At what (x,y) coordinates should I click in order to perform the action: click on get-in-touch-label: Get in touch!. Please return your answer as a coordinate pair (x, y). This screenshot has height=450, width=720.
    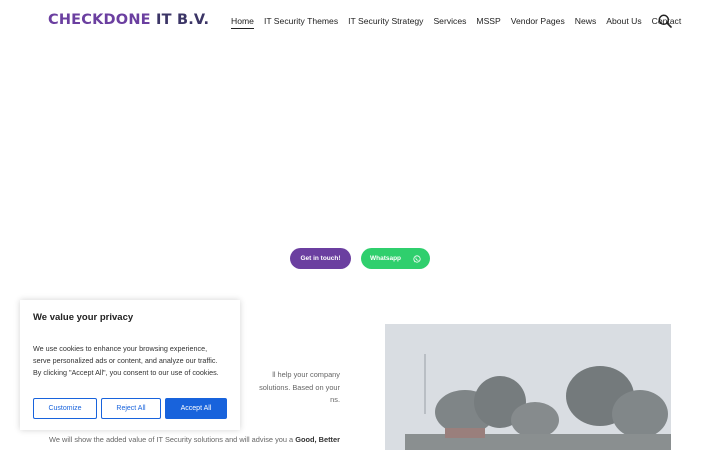
    Looking at the image, I should click on (320, 258).